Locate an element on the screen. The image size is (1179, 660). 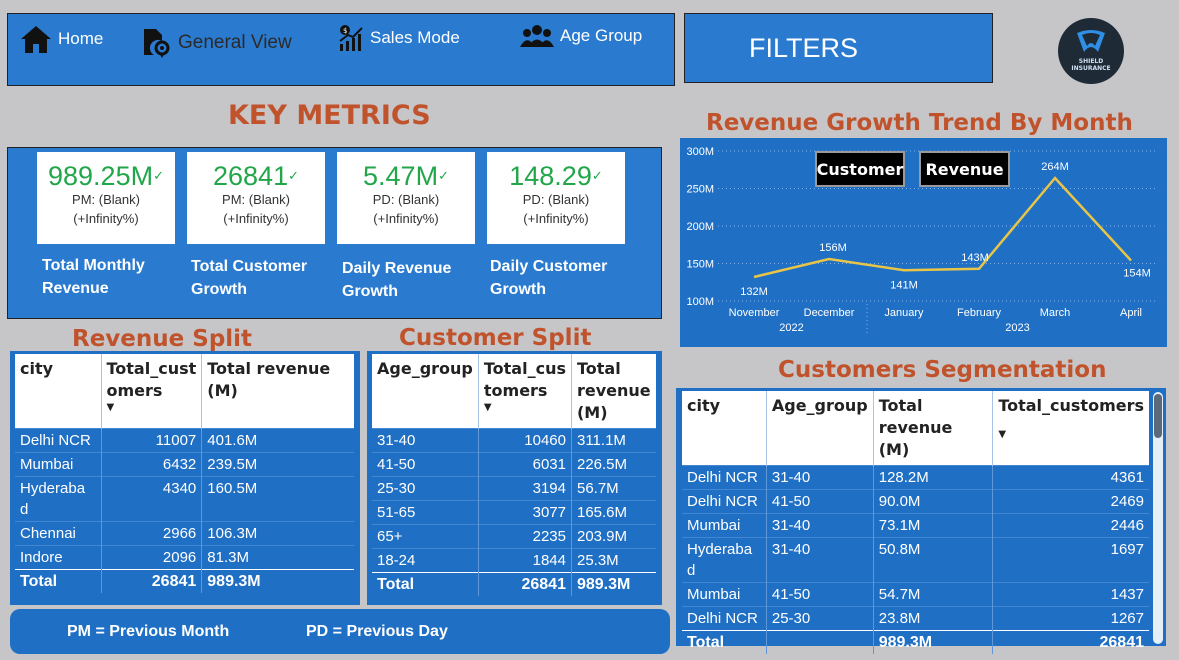
table-row: Chennai 2966 106.3M is located at coordinates (184, 533).